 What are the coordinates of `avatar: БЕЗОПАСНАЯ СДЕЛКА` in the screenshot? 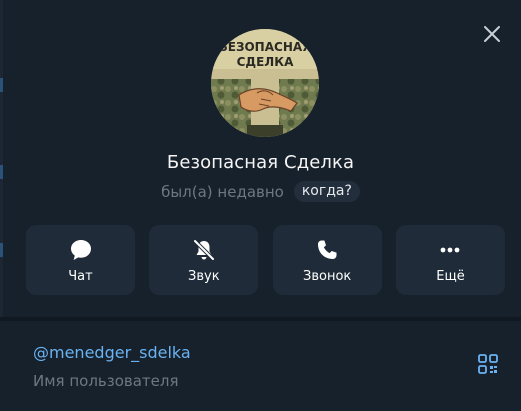 It's located at (265, 83).